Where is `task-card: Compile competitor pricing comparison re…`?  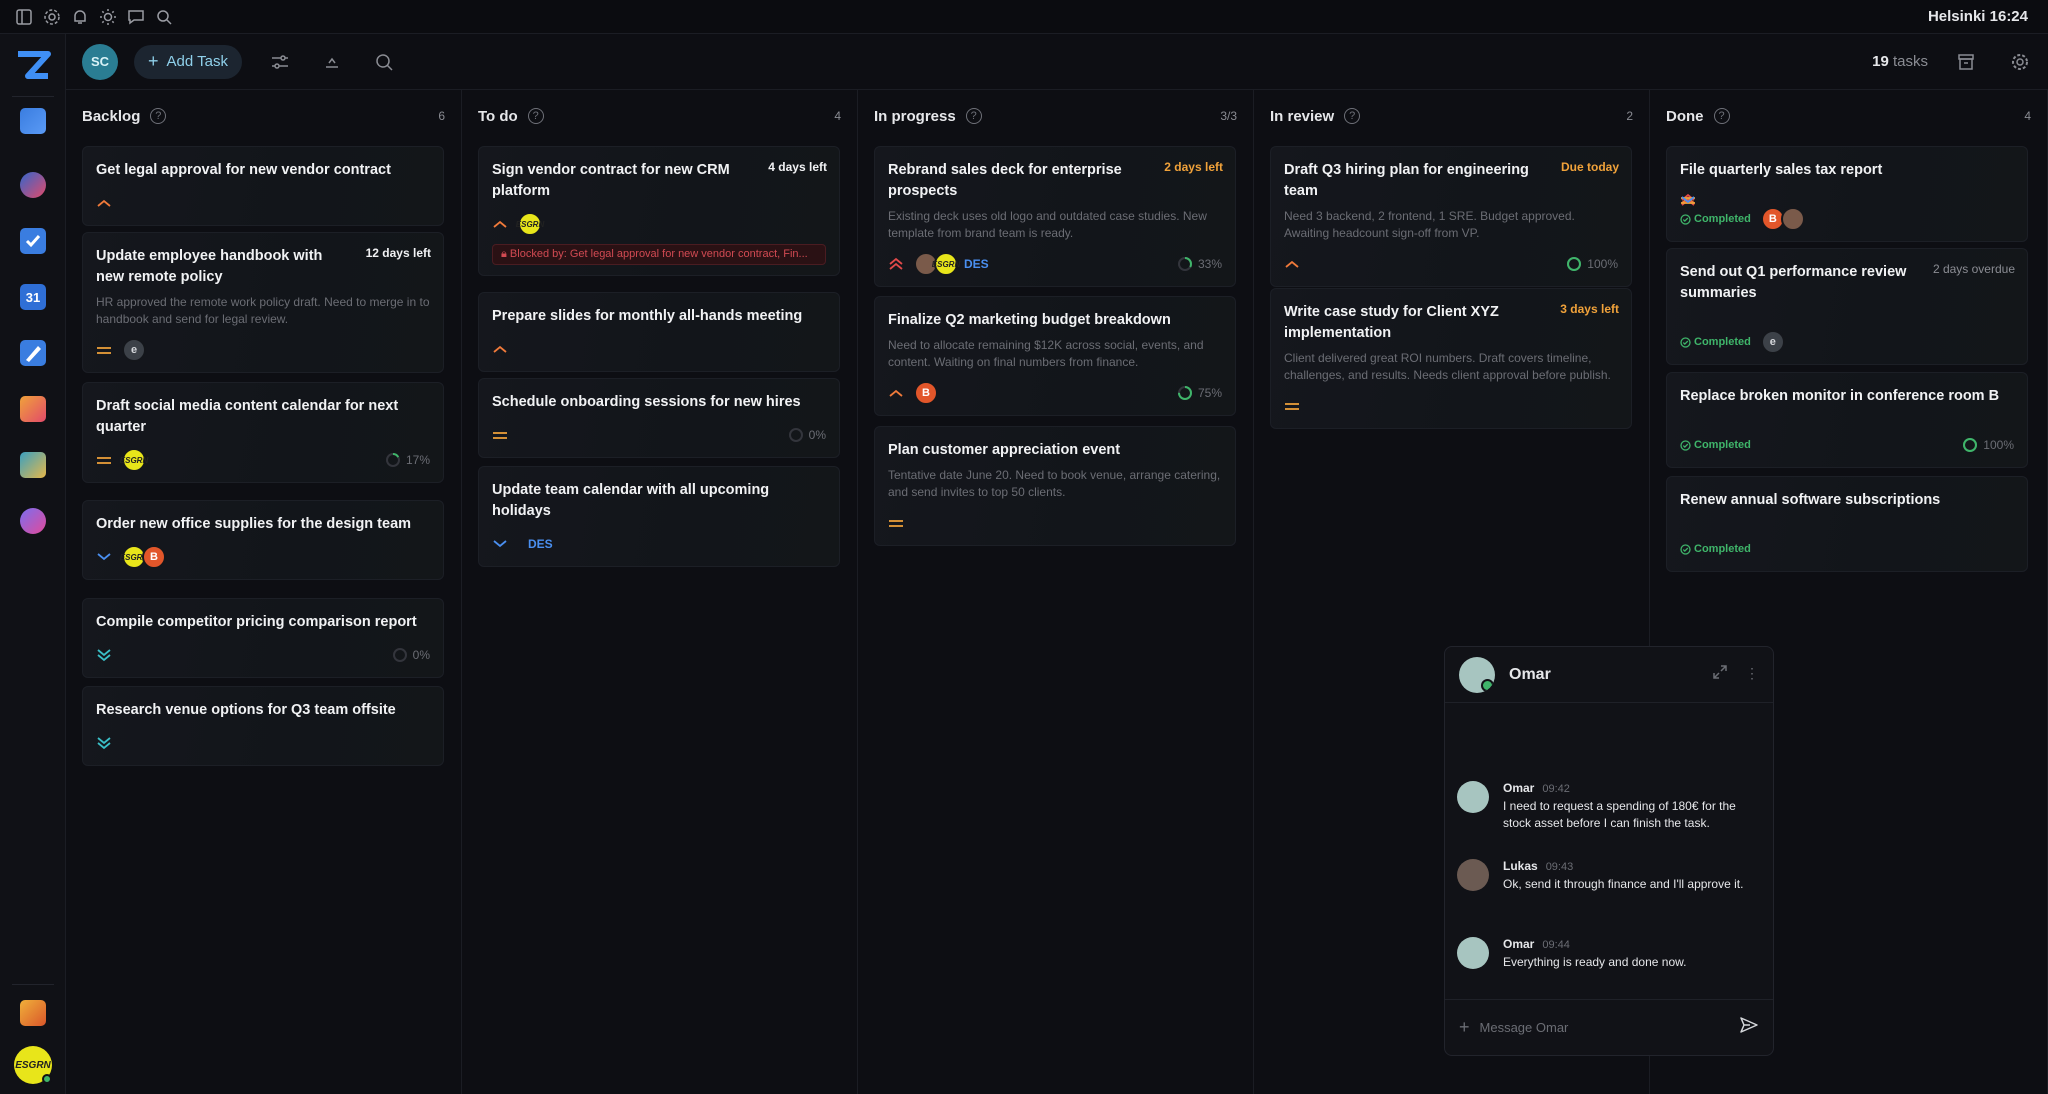 task-card: Compile competitor pricing comparison re… is located at coordinates (263, 638).